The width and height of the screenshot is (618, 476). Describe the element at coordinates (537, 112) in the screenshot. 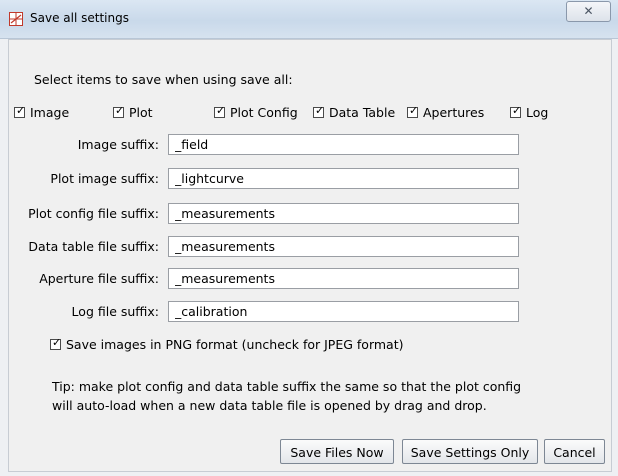

I see `checkbox-label: Log` at that location.